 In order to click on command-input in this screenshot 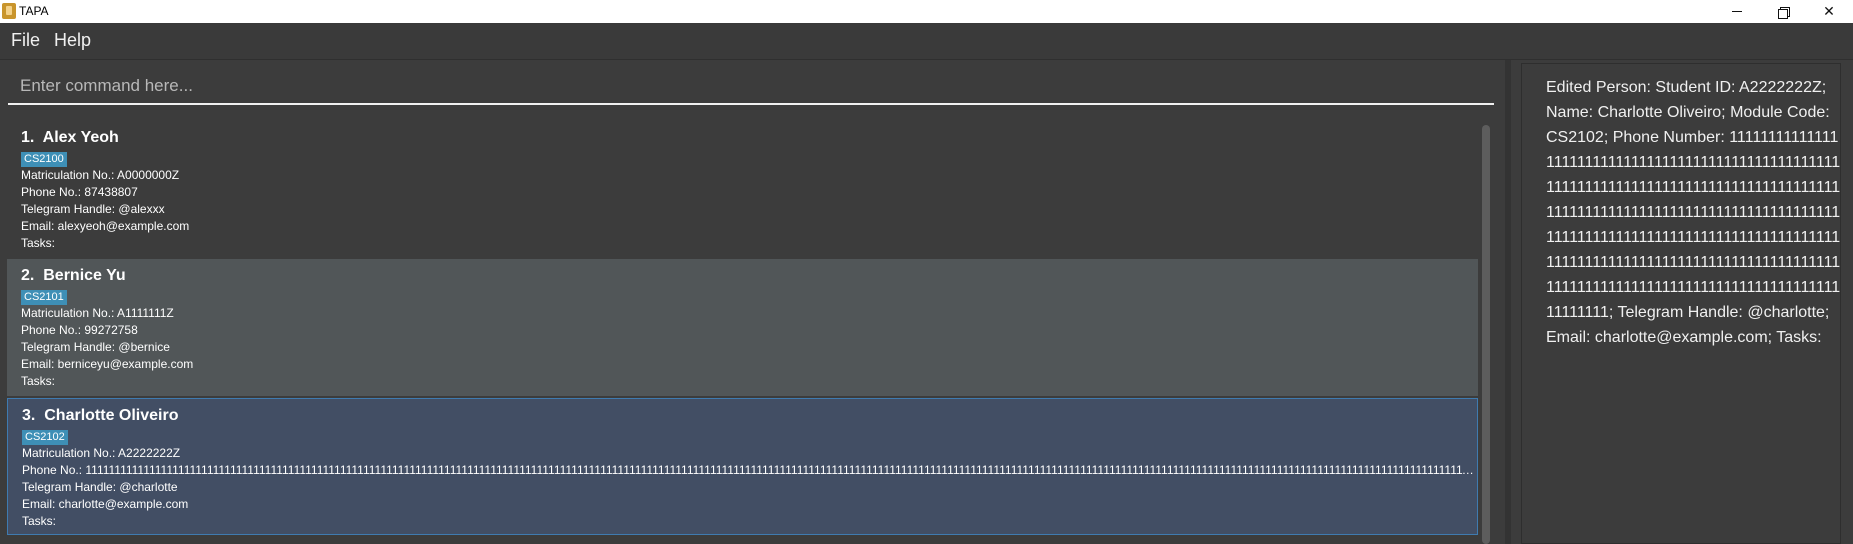, I will do `click(751, 86)`.